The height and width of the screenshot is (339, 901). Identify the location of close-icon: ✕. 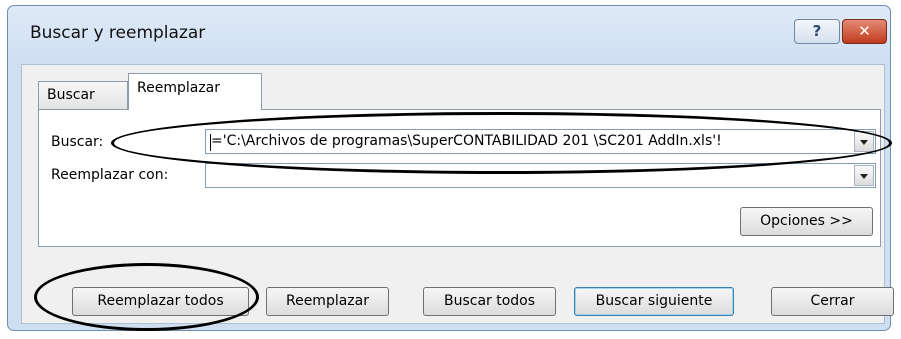
(864, 31).